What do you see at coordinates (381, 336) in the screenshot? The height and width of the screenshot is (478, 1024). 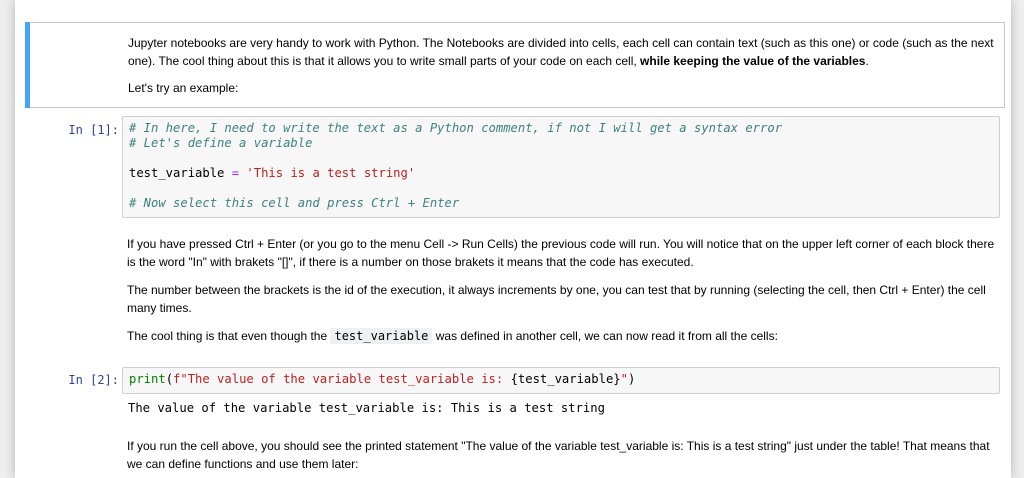 I see `inline-code-variable: test_variable` at bounding box center [381, 336].